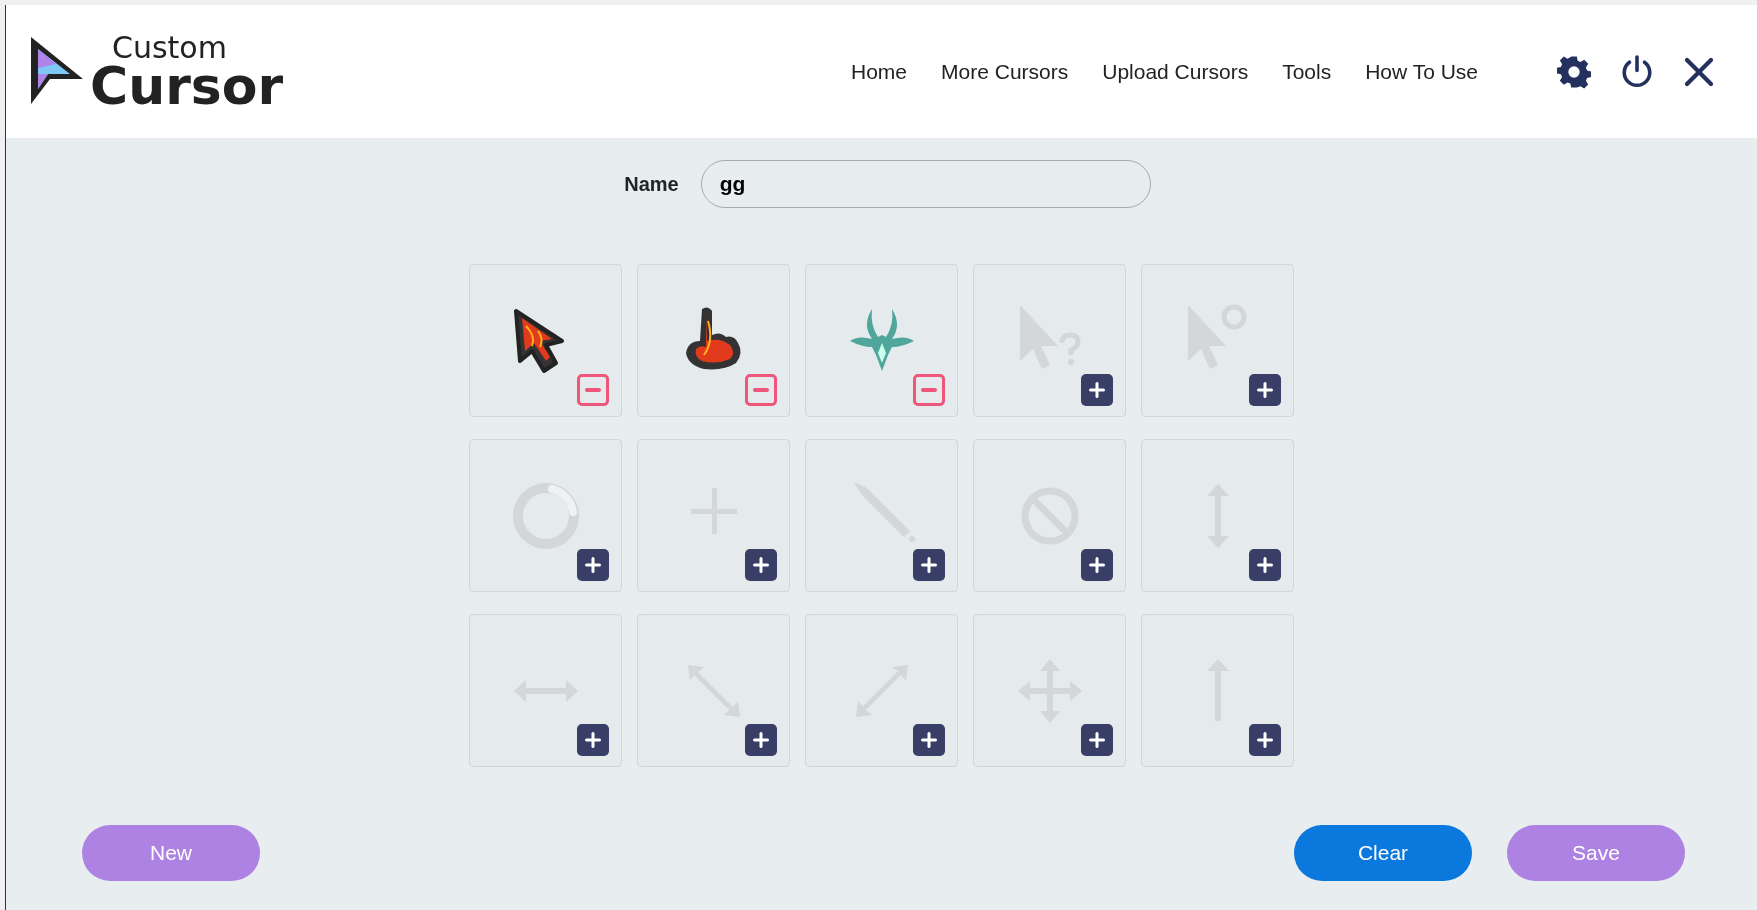 The width and height of the screenshot is (1757, 910). Describe the element at coordinates (1421, 71) in the screenshot. I see `nav-link: How To Use` at that location.